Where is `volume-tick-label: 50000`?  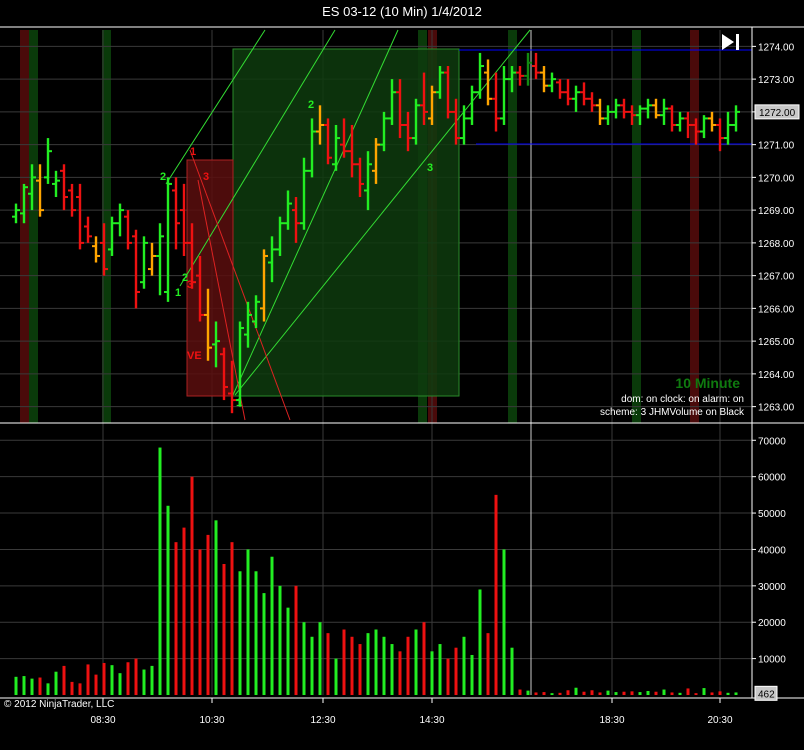
volume-tick-label: 50000 is located at coordinates (772, 514).